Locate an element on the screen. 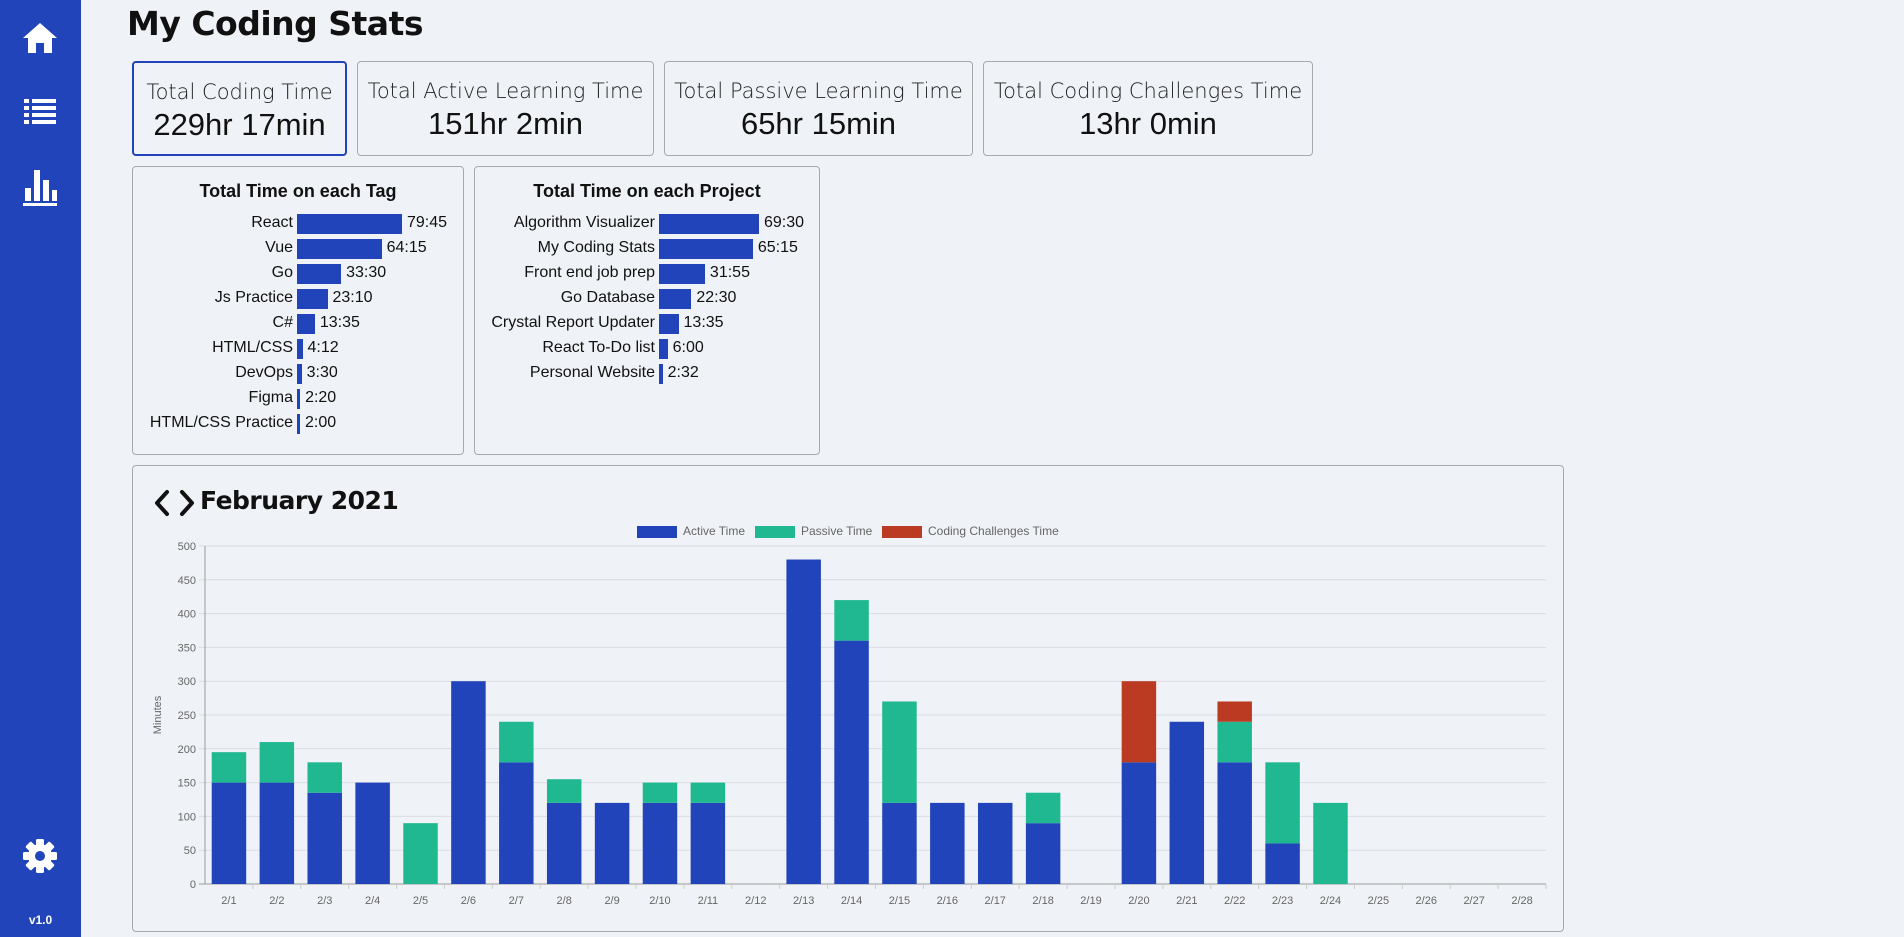 Image resolution: width=1904 pixels, height=937 pixels. tag-row-value: 64:15 is located at coordinates (406, 247).